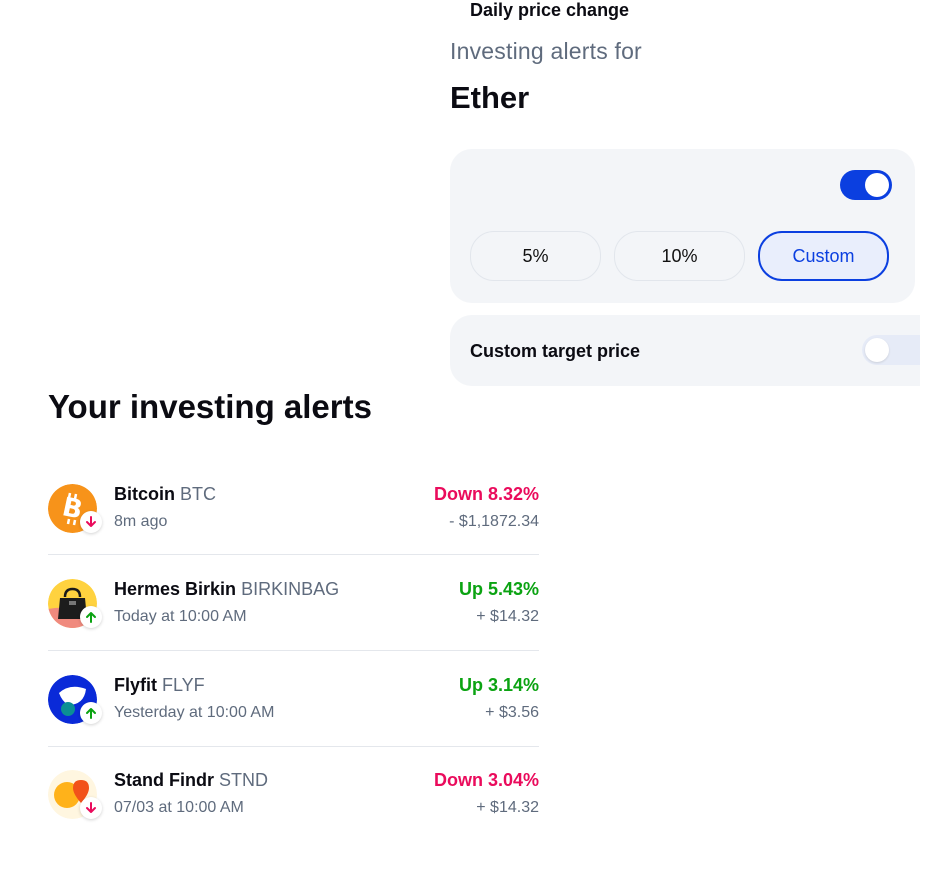  What do you see at coordinates (679, 256) in the screenshot?
I see `option-10-percent-button: 10%` at bounding box center [679, 256].